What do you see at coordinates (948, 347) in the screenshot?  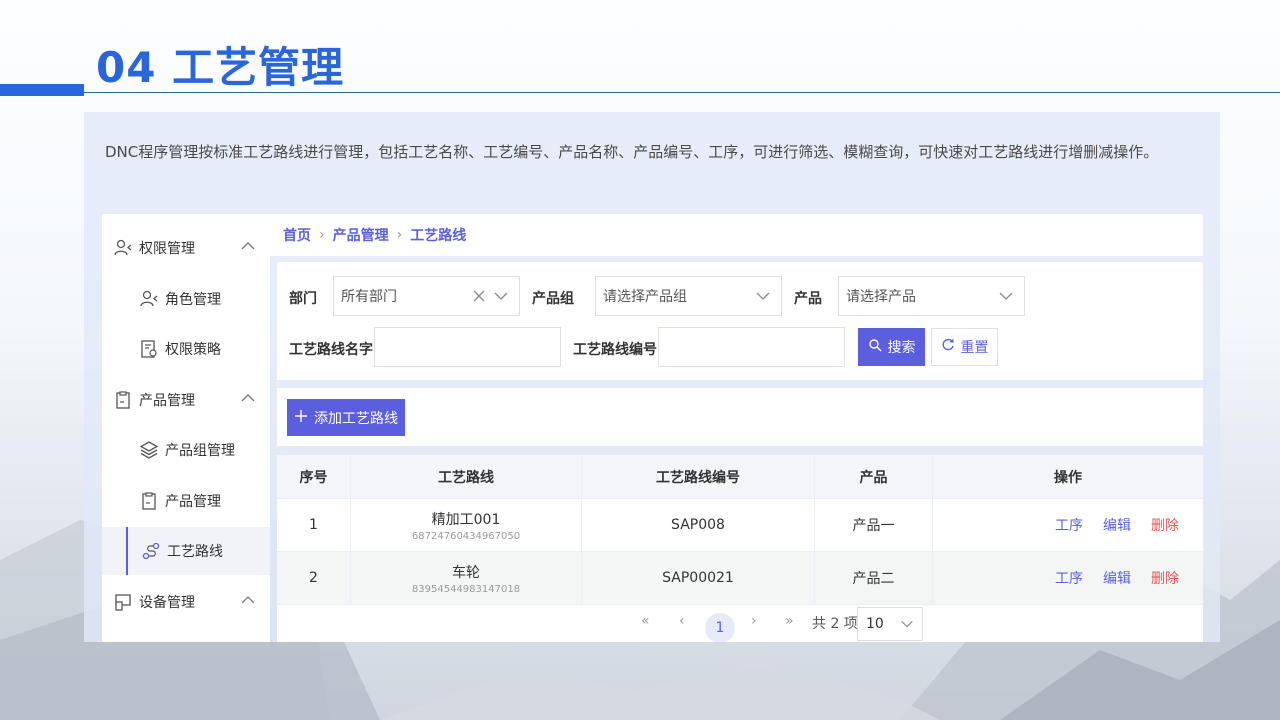 I see `refresh-icon` at bounding box center [948, 347].